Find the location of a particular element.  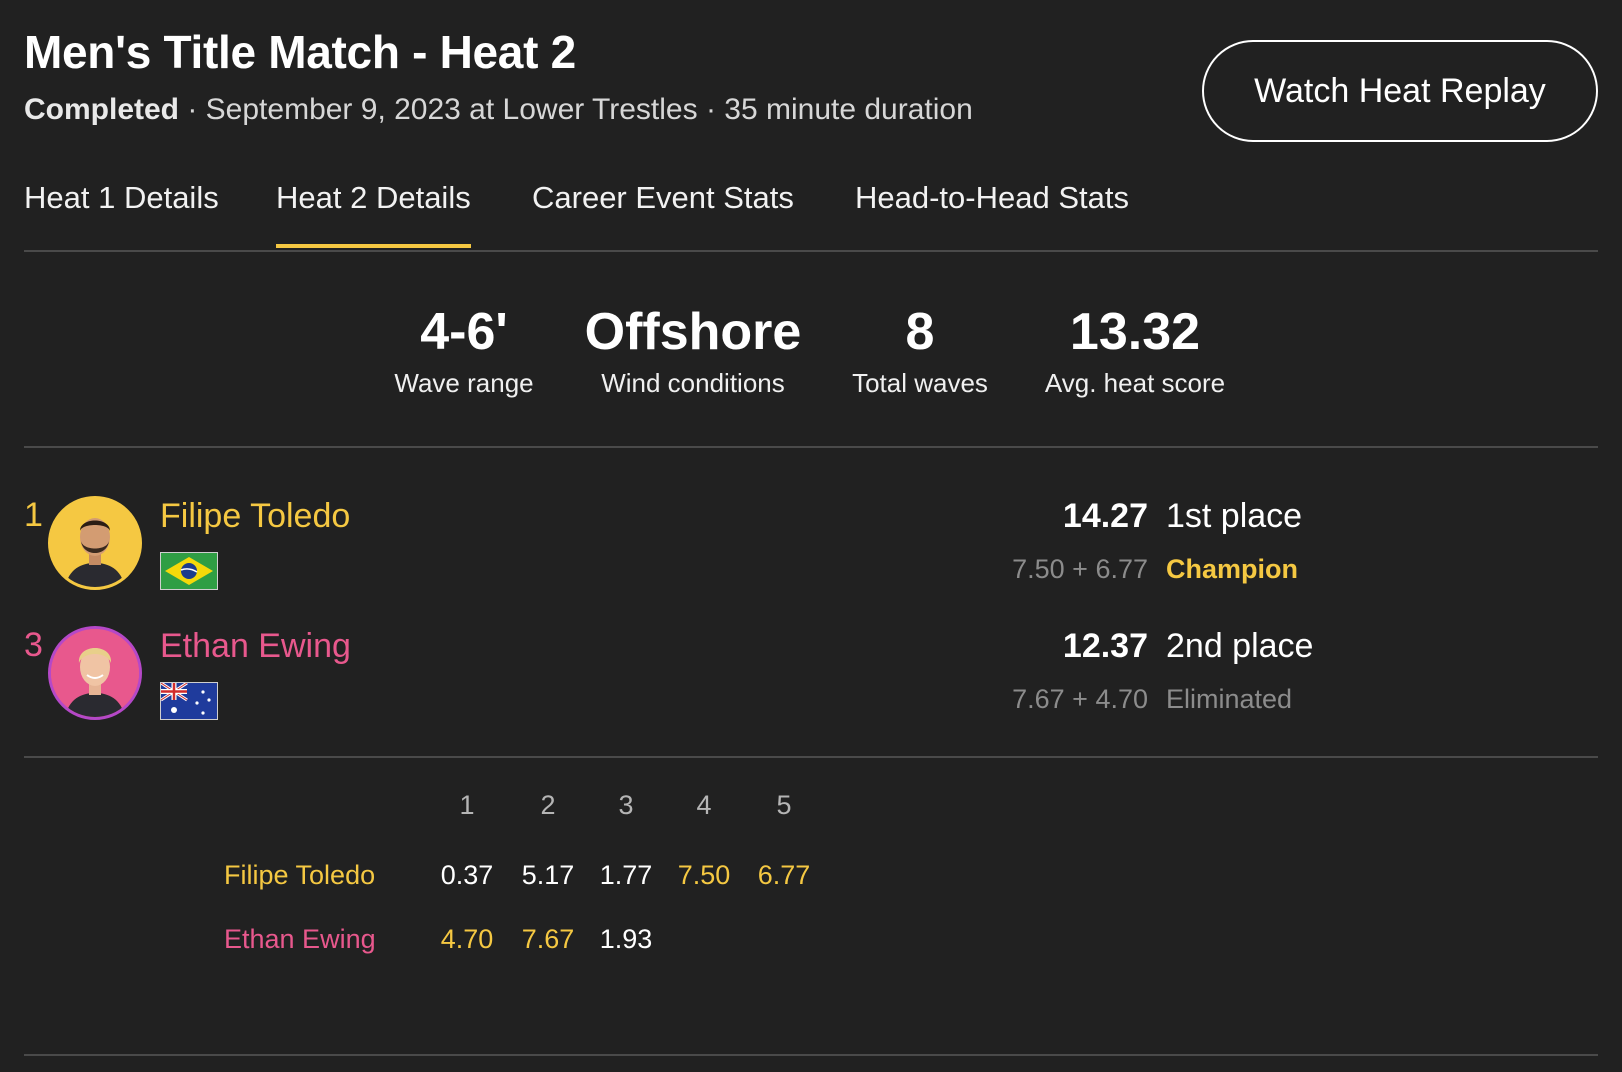

status-label: Completed is located at coordinates (102, 109).